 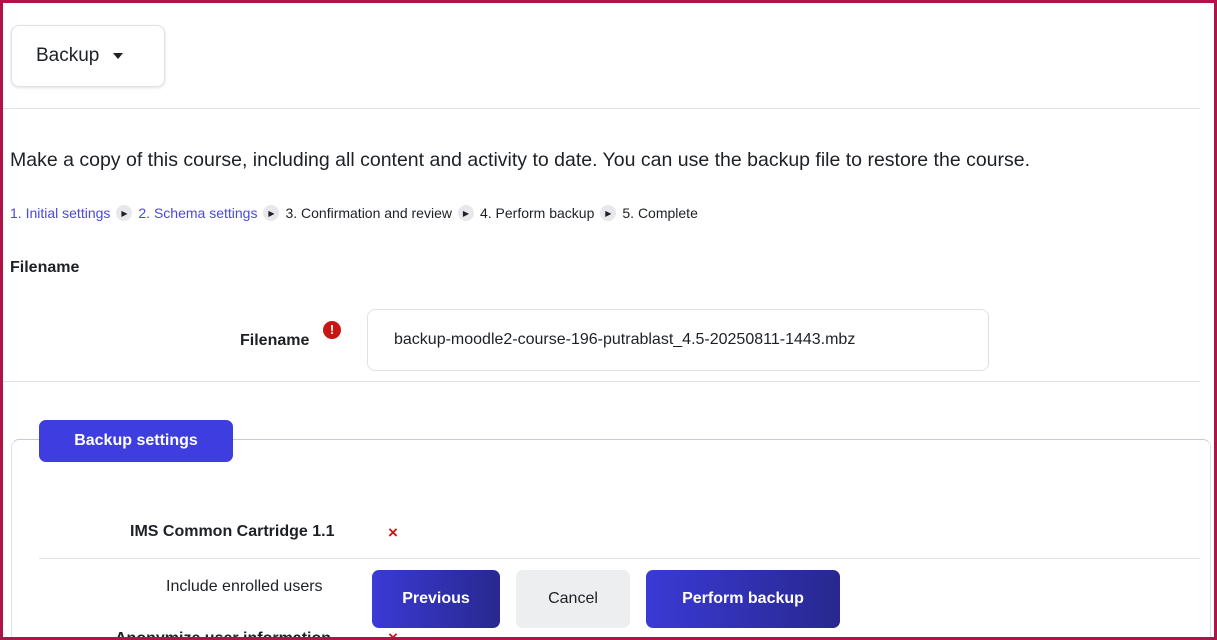 What do you see at coordinates (197, 213) in the screenshot?
I see `step-schema-settings: 2. Schema settings` at bounding box center [197, 213].